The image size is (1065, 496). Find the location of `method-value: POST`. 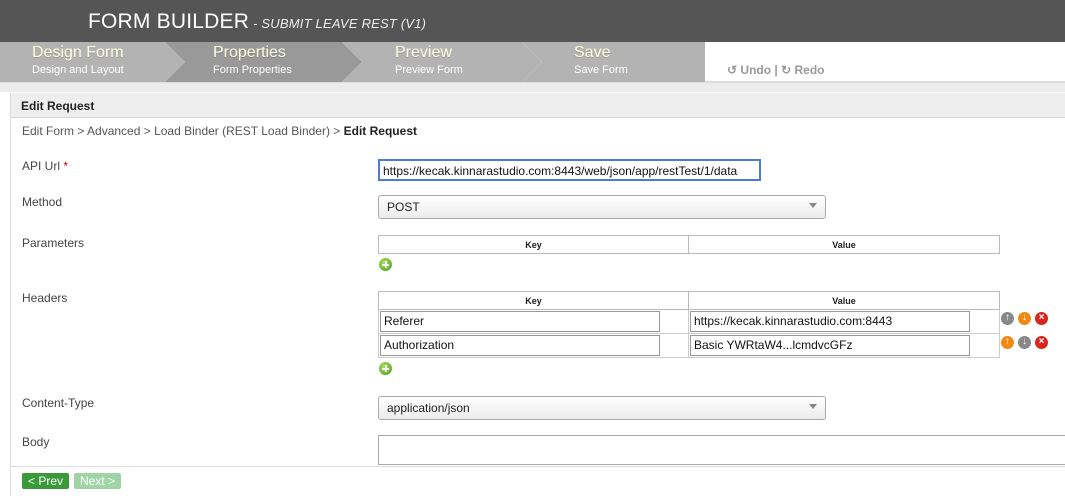

method-value: POST is located at coordinates (403, 207).